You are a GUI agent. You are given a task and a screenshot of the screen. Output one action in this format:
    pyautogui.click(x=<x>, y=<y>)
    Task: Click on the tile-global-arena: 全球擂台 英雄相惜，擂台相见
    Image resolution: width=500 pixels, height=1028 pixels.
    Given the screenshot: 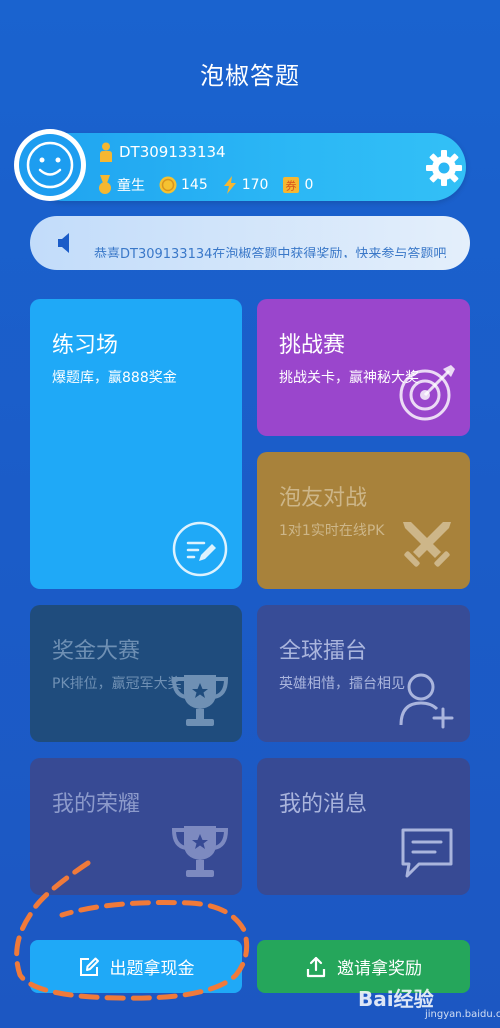 What is the action you would take?
    pyautogui.click(x=363, y=673)
    